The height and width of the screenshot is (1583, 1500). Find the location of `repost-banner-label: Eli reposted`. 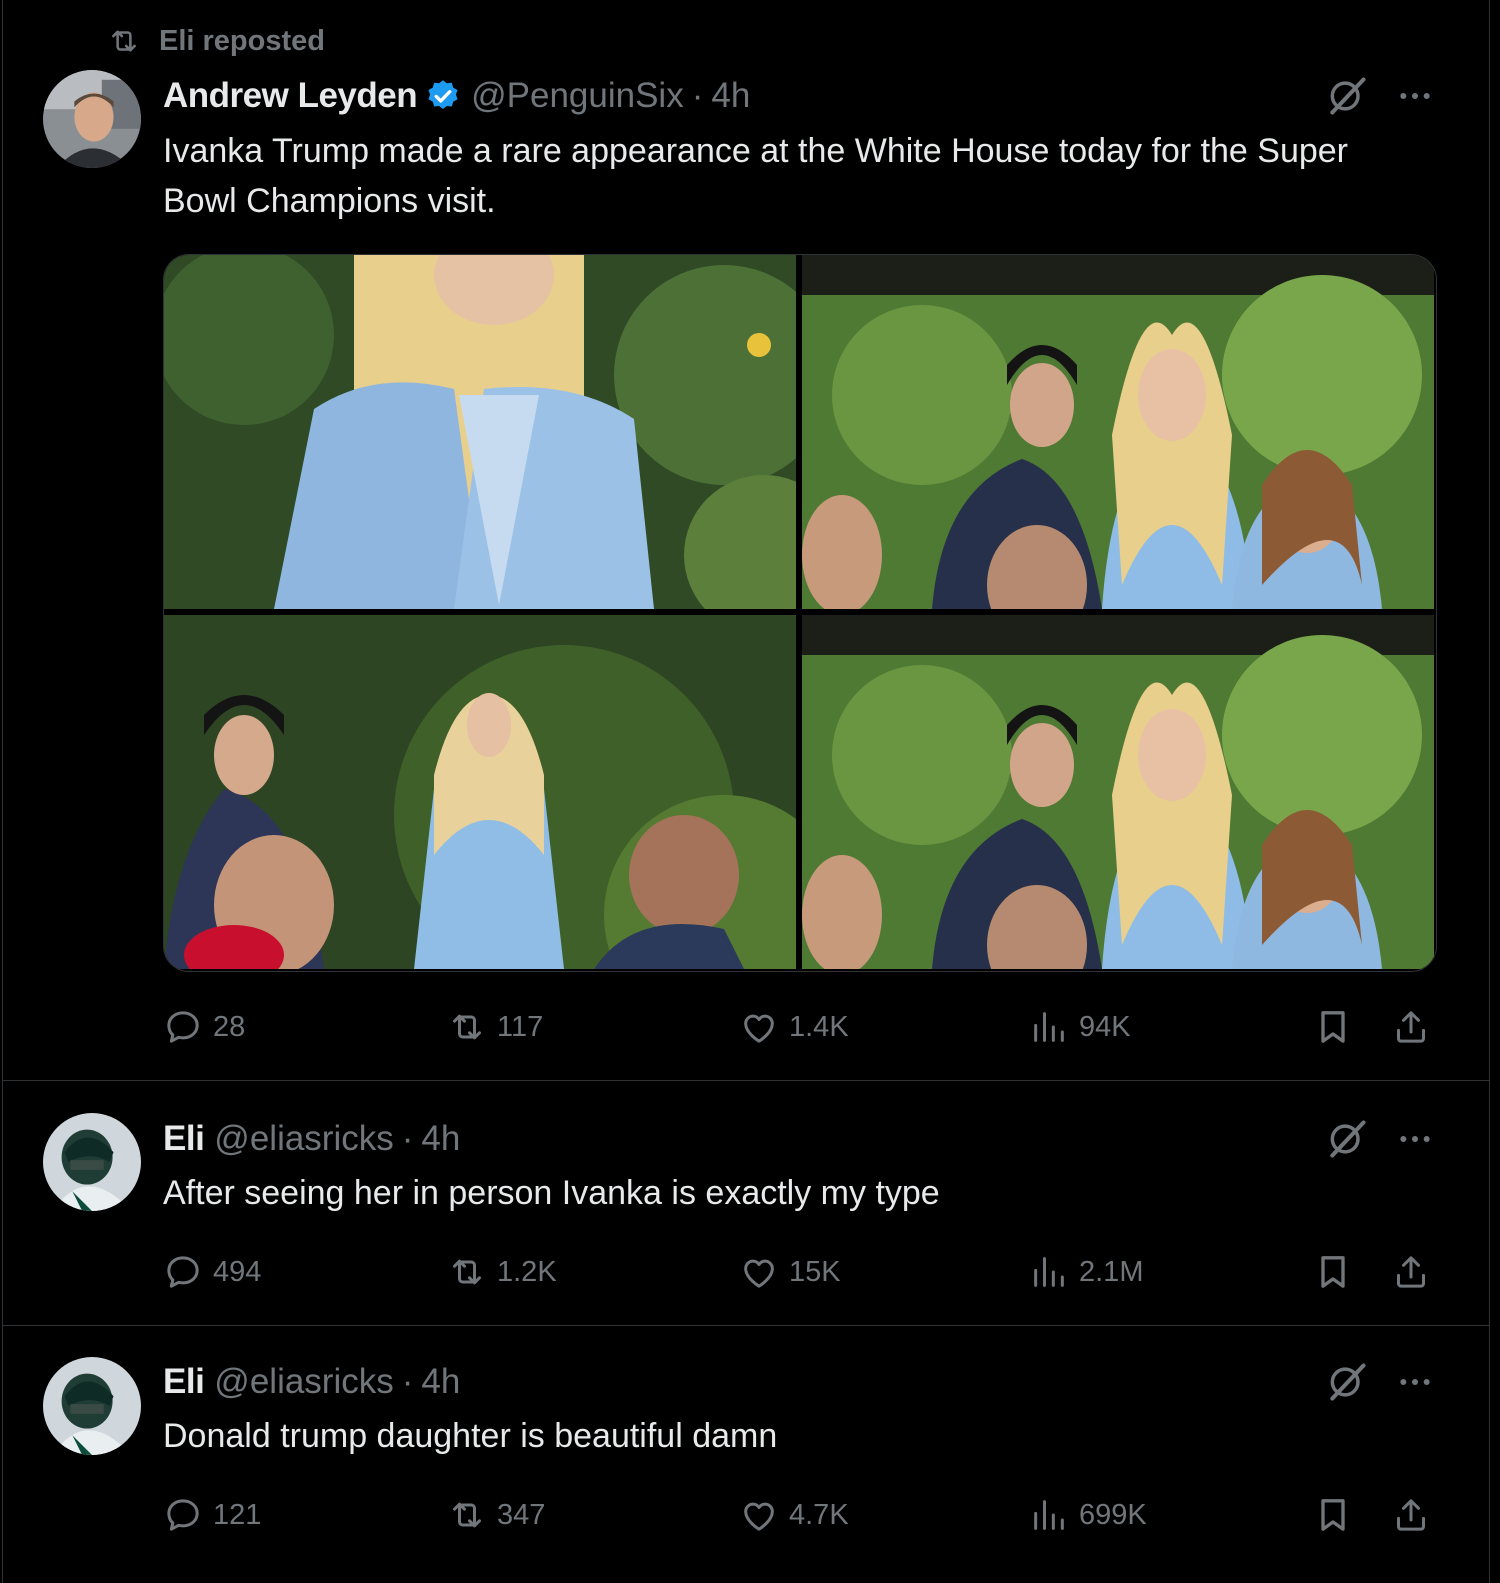

repost-banner-label: Eli reposted is located at coordinates (242, 41).